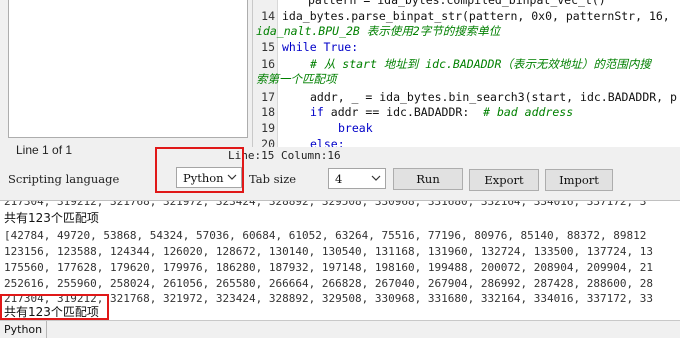 Image resolution: width=680 pixels, height=338 pixels. What do you see at coordinates (528, 112) in the screenshot?
I see `code-comment: # bad address` at bounding box center [528, 112].